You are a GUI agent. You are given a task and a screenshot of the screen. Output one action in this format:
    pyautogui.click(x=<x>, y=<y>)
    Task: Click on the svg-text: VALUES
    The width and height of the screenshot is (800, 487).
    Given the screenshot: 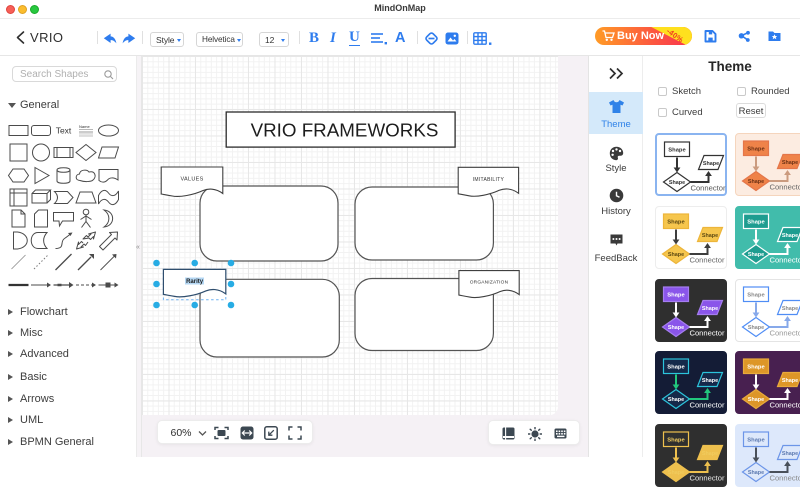 What is the action you would take?
    pyautogui.click(x=191, y=180)
    